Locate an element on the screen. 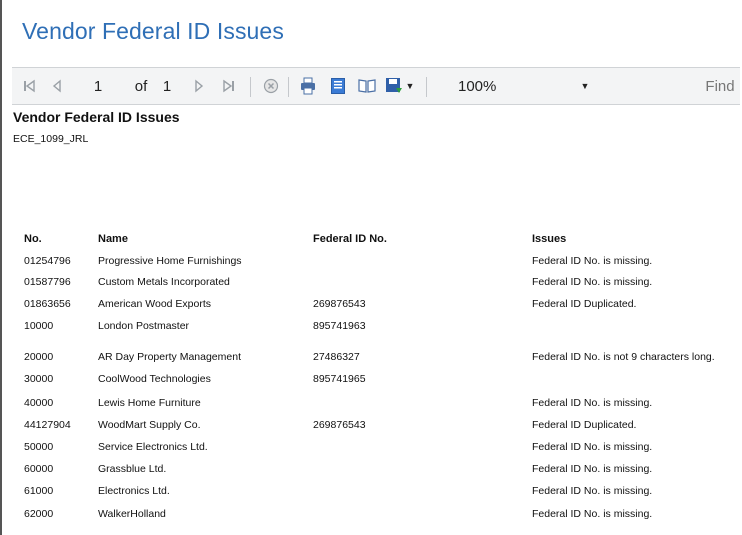  first-page-icon is located at coordinates (29, 86).